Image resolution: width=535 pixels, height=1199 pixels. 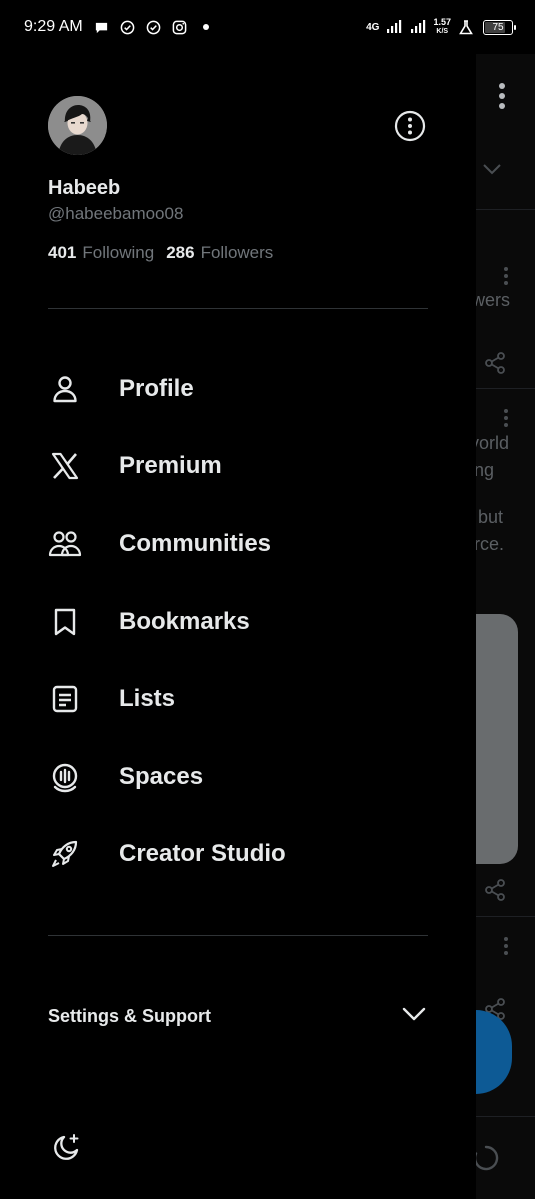 What do you see at coordinates (184, 621) in the screenshot?
I see `menu-item-label: Bookmarks` at bounding box center [184, 621].